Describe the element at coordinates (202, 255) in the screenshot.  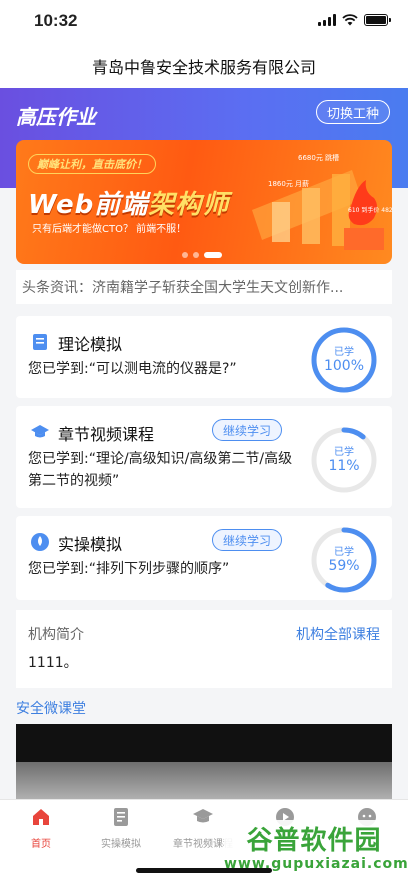
I see `carousel-dots` at that location.